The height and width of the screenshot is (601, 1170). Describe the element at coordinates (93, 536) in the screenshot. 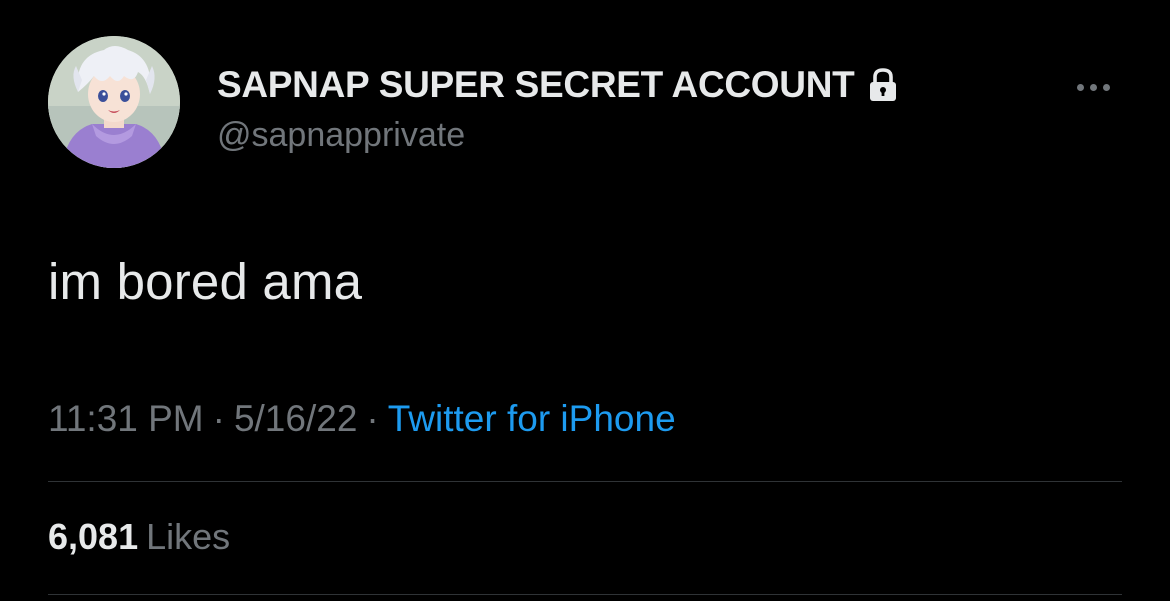

I see `likes-count: 6,081` at that location.